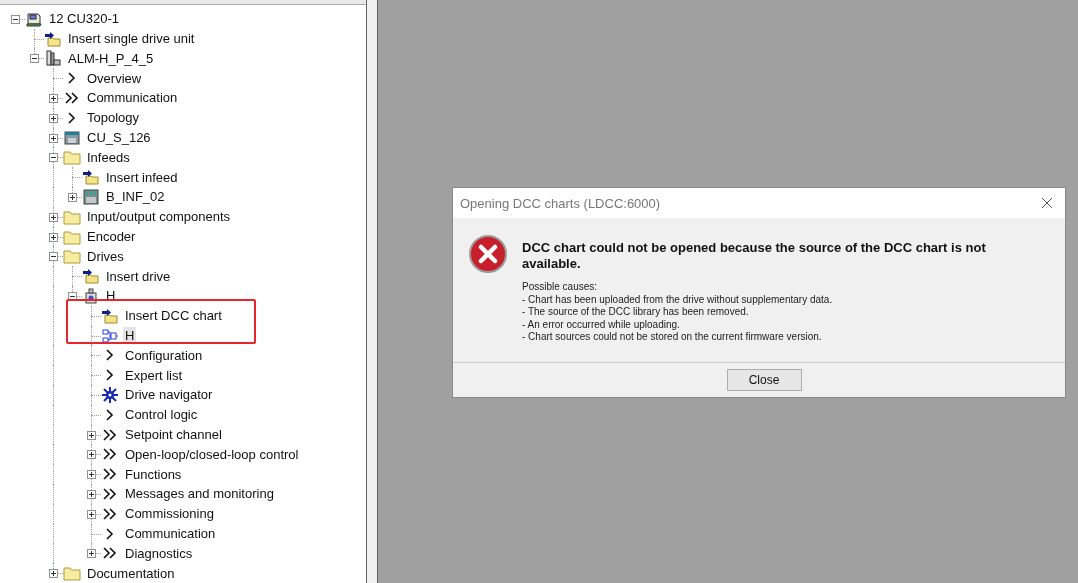  What do you see at coordinates (131, 39) in the screenshot?
I see `tree-item: Insert single drive unit` at bounding box center [131, 39].